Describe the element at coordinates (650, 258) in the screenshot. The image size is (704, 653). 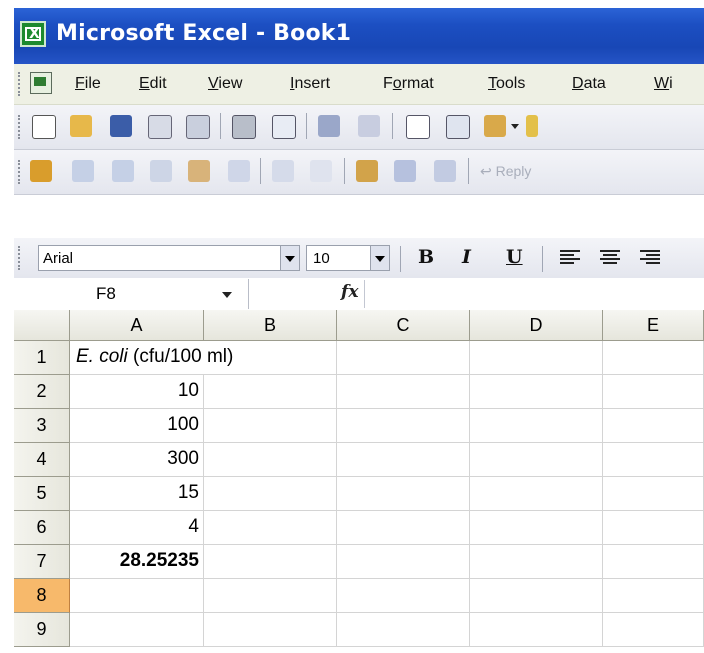
I see `align-right-icon` at that location.